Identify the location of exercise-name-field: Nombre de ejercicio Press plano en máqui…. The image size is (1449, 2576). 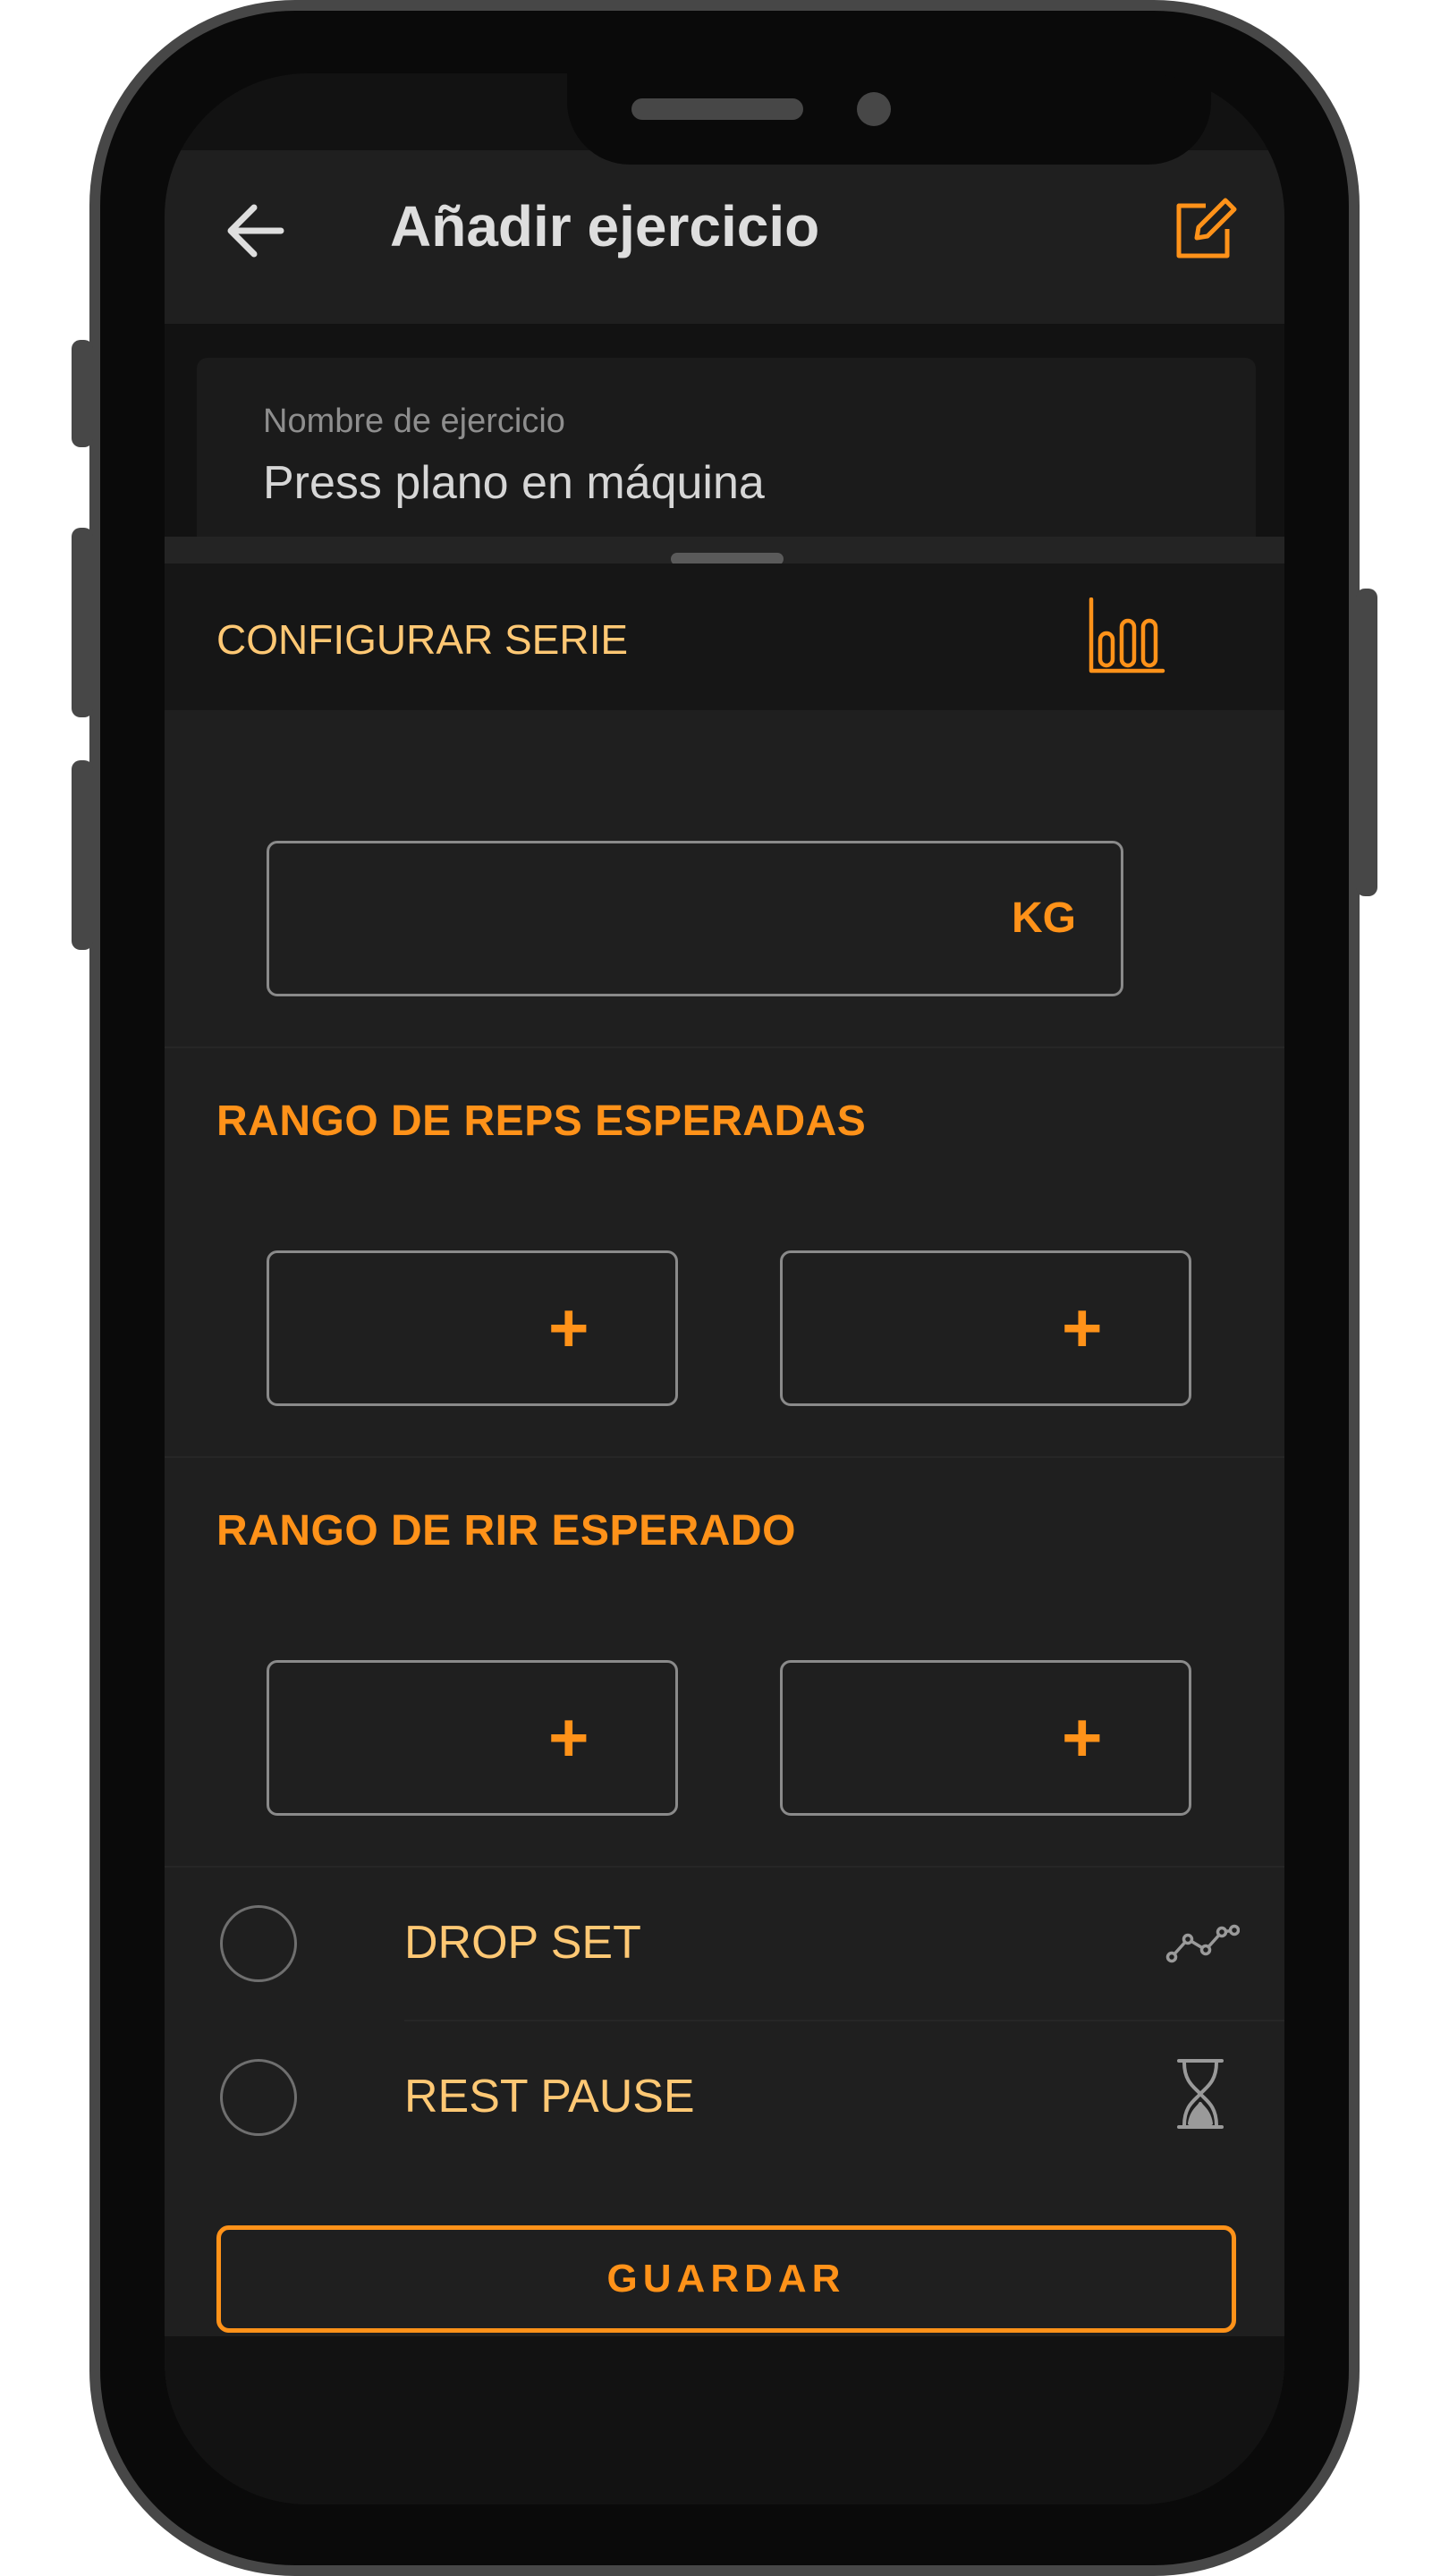
(726, 447).